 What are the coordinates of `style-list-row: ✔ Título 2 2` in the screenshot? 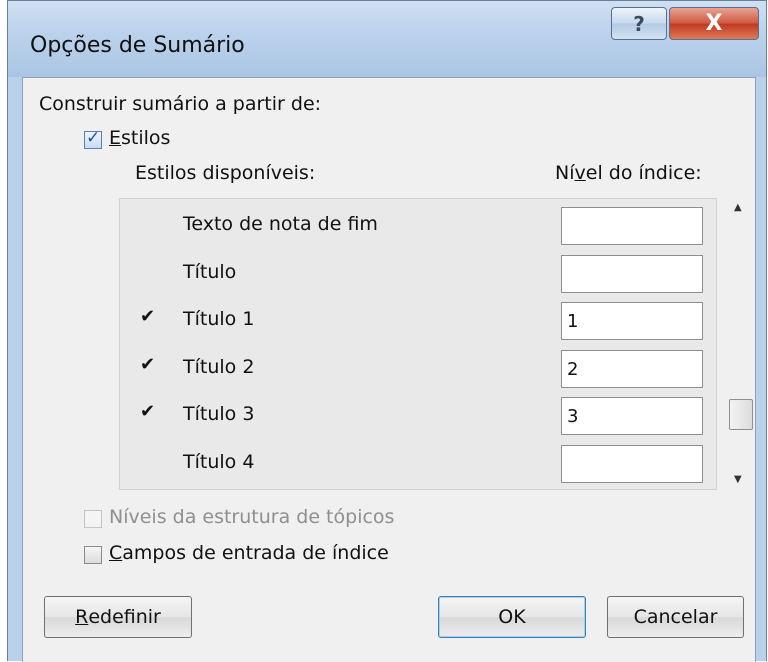 It's located at (419, 369).